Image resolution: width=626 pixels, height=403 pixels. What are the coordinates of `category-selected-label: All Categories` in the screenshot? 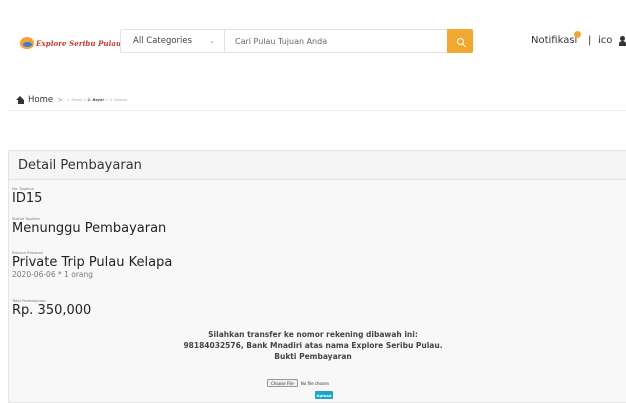 It's located at (163, 41).